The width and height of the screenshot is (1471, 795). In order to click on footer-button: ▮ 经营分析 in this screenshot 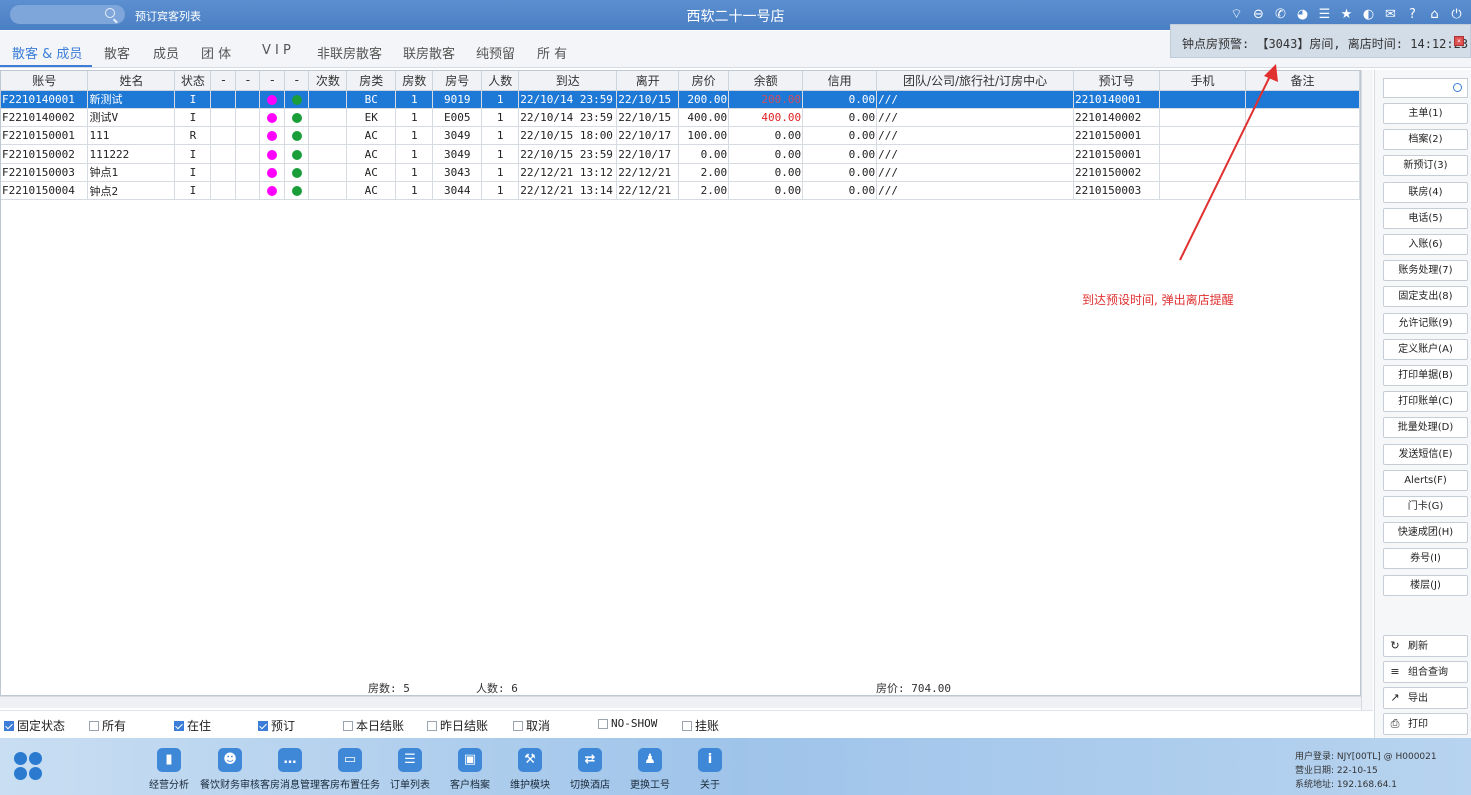, I will do `click(169, 769)`.